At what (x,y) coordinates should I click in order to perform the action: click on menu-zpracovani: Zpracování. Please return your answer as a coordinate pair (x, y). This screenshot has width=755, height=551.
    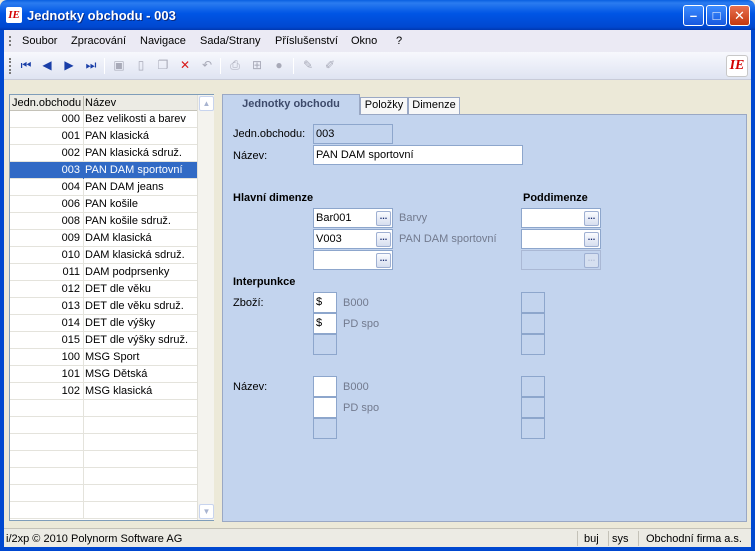
    Looking at the image, I should click on (98, 41).